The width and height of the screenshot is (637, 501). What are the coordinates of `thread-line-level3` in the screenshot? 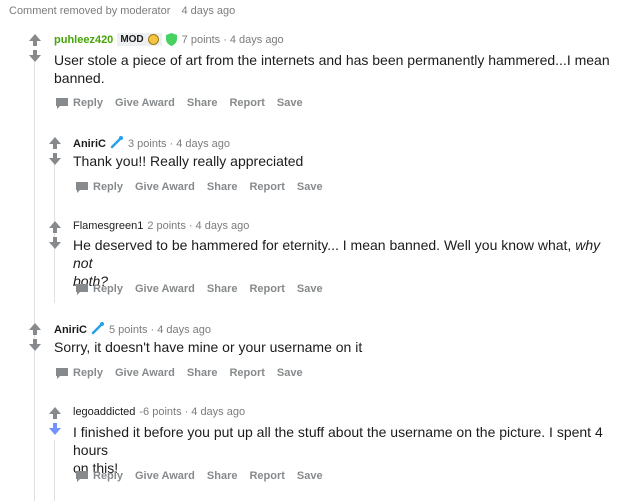 It's located at (54, 470).